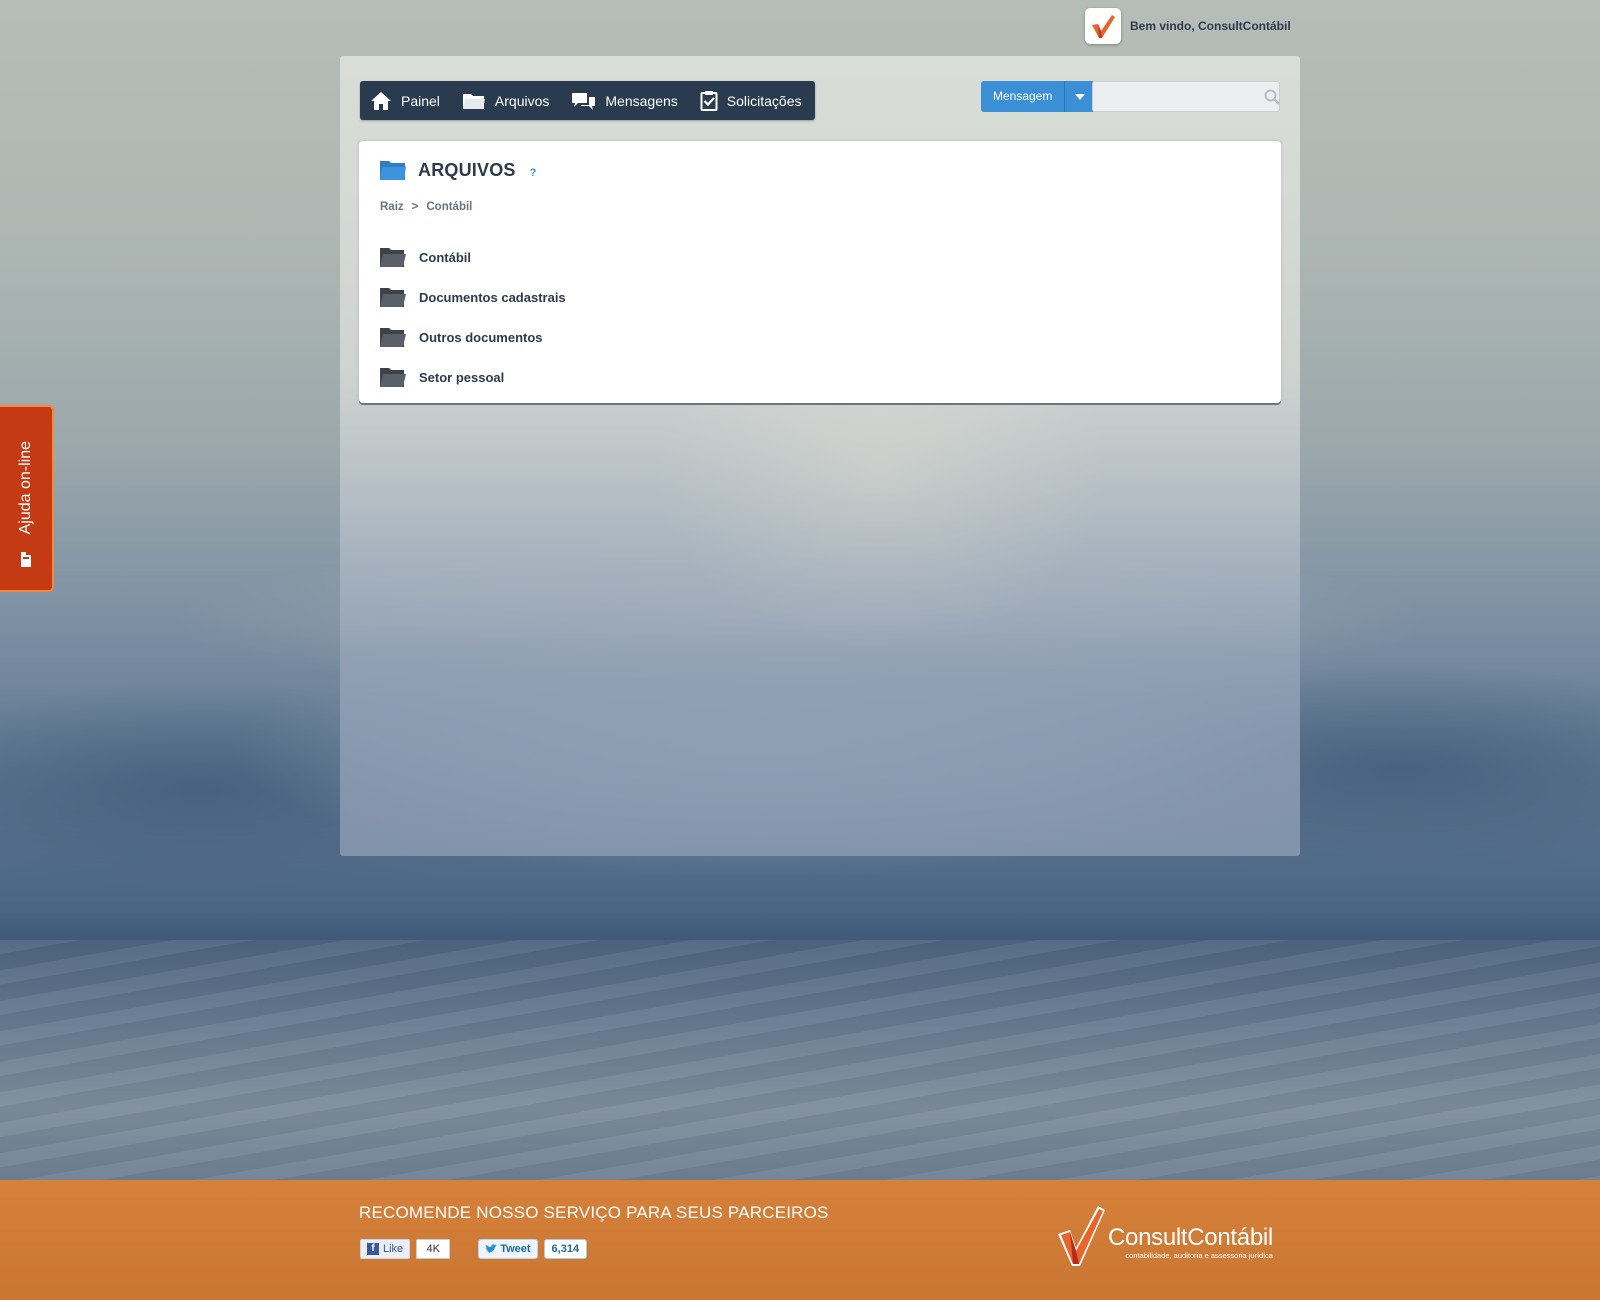 This screenshot has width=1600, height=1300. I want to click on search-button, so click(1272, 97).